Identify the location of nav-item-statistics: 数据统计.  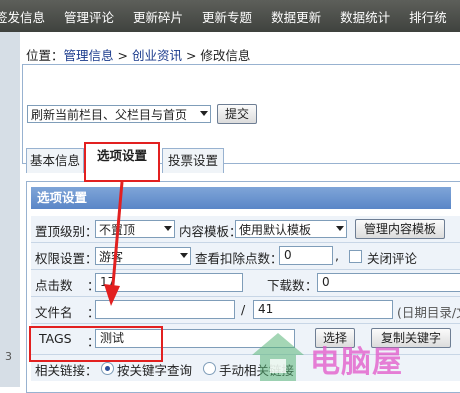
(365, 16).